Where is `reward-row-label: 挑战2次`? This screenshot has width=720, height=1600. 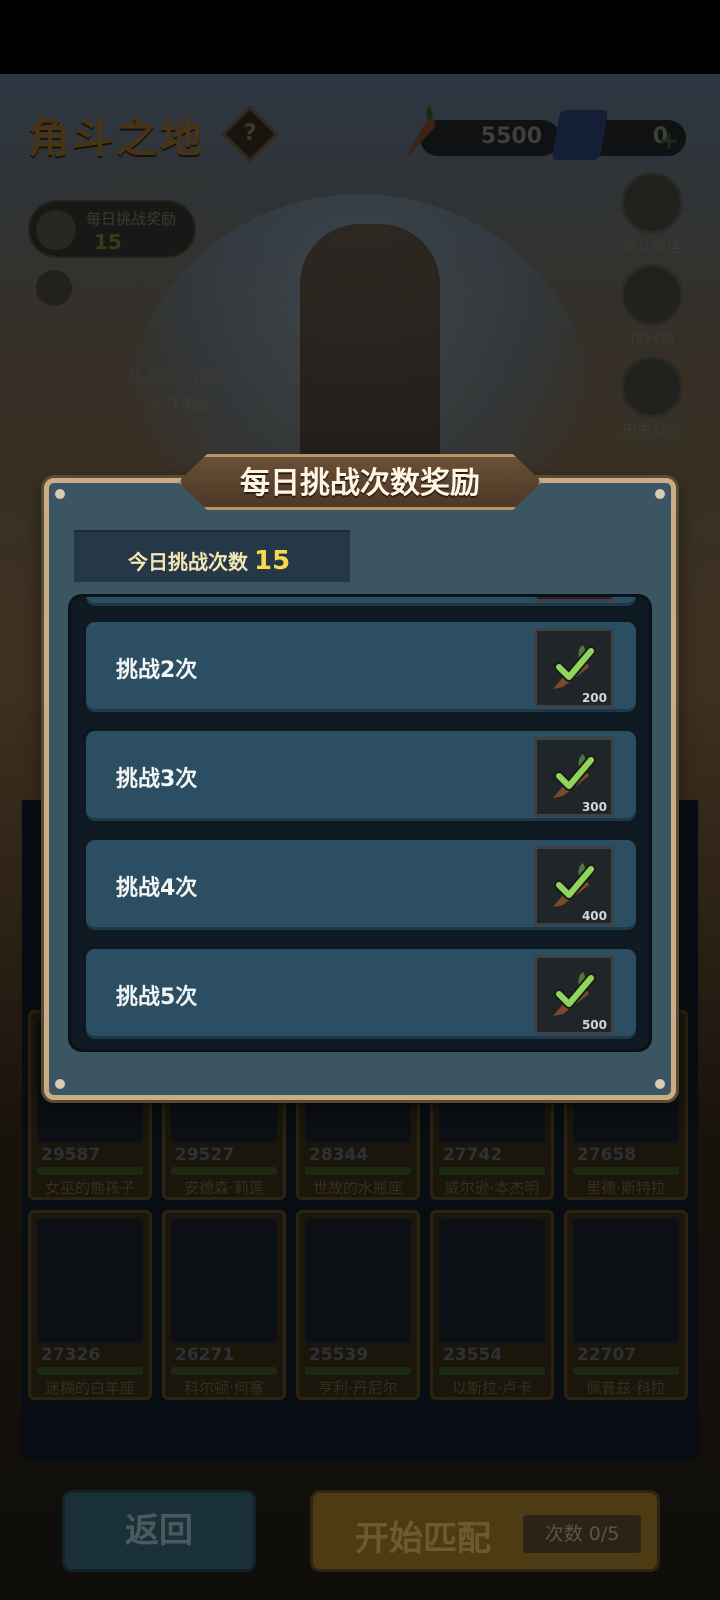 reward-row-label: 挑战2次 is located at coordinates (157, 670).